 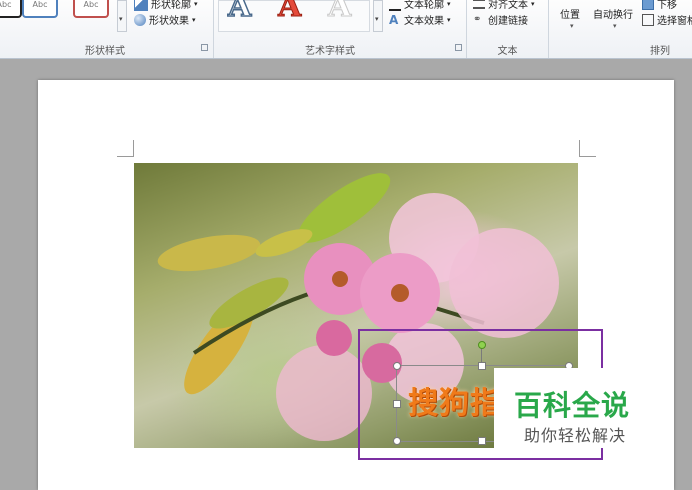 I want to click on resize-handle-left, so click(x=397, y=404).